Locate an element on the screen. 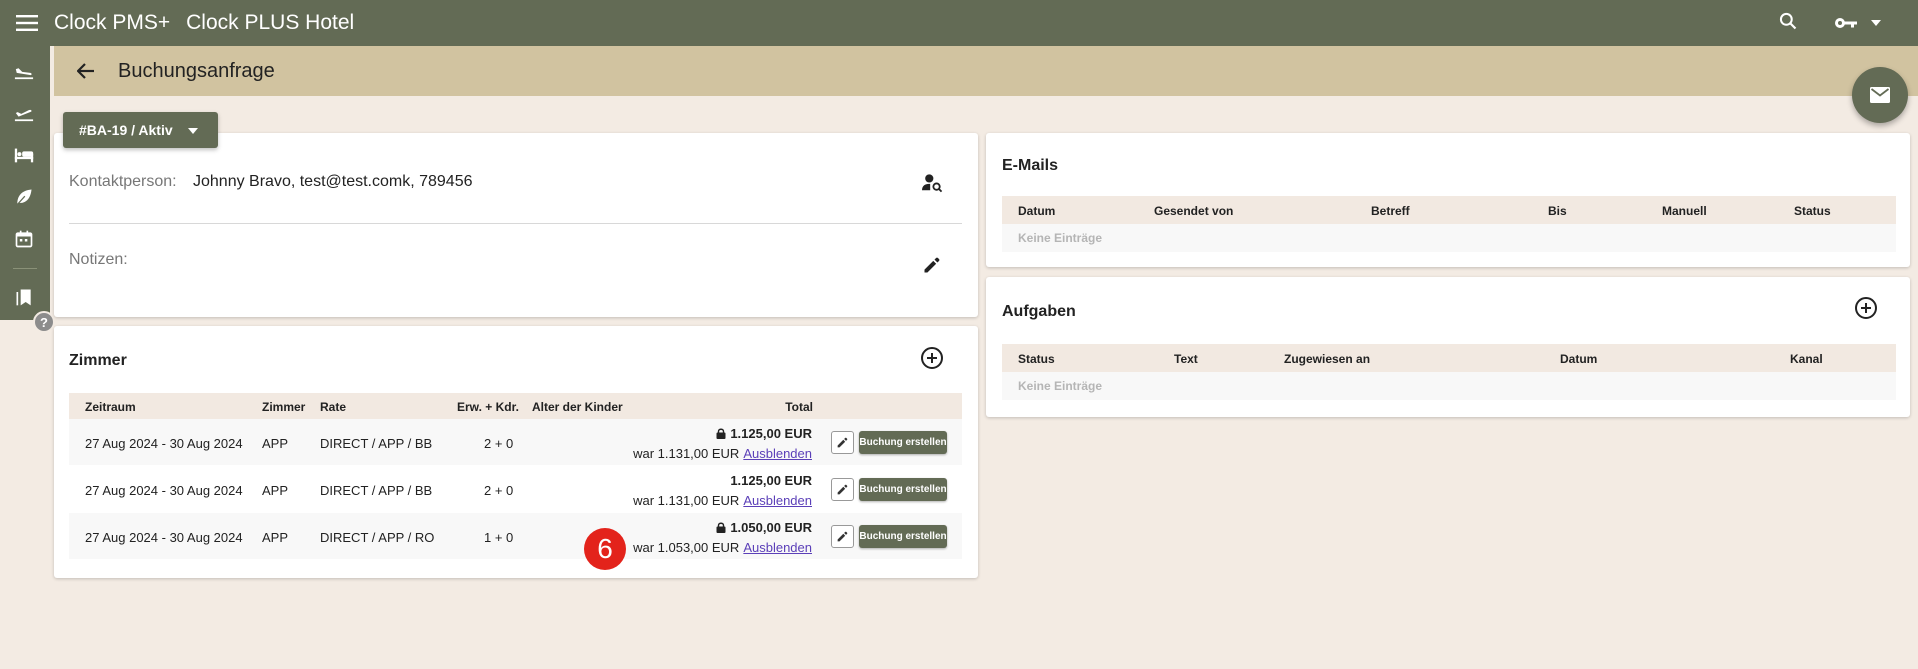  emails-empty-row: Keine Einträge is located at coordinates (1449, 238).